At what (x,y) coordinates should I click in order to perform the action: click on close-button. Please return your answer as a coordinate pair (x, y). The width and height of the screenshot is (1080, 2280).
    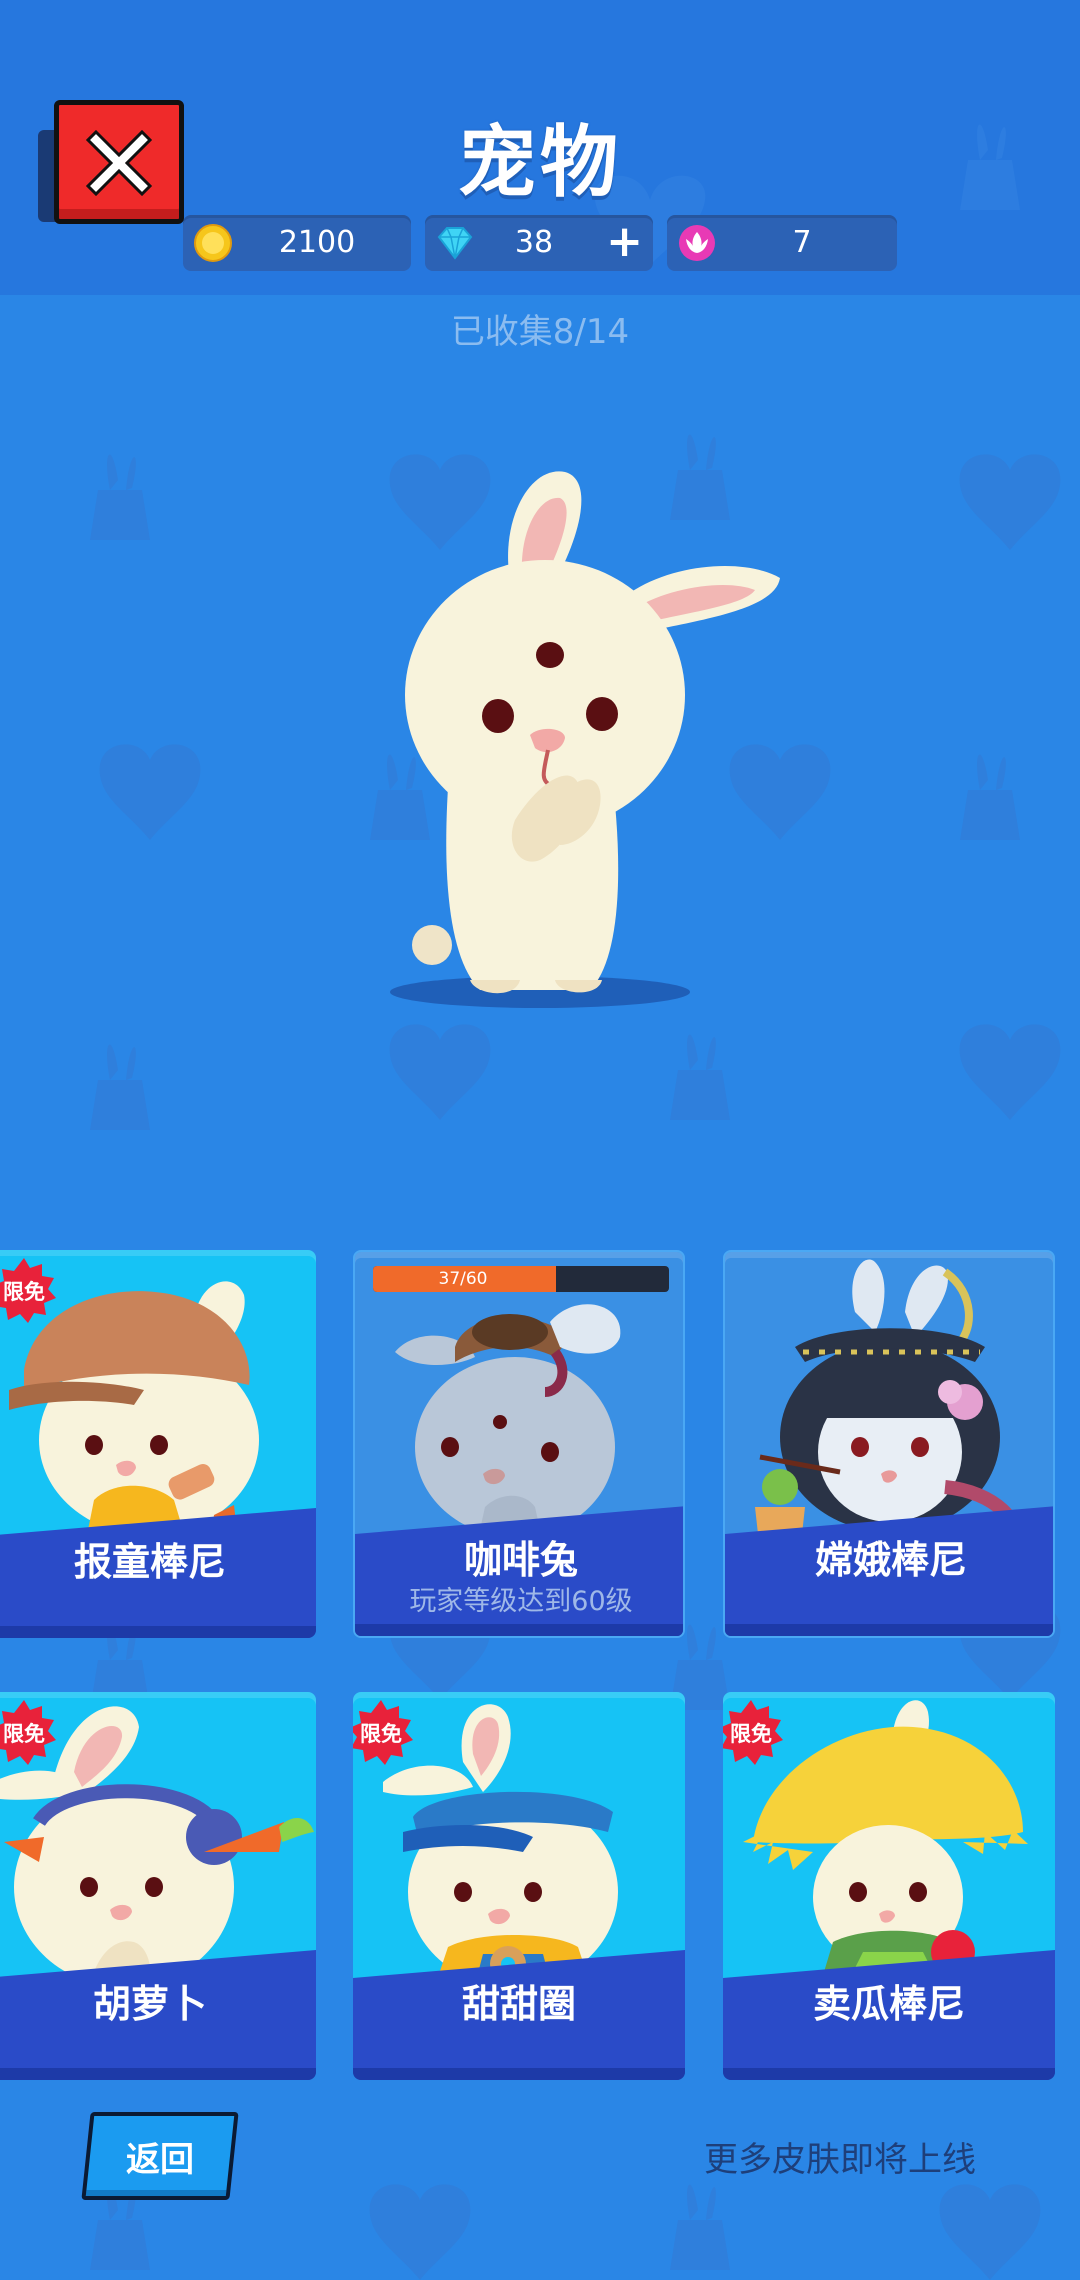
    Looking at the image, I should click on (111, 158).